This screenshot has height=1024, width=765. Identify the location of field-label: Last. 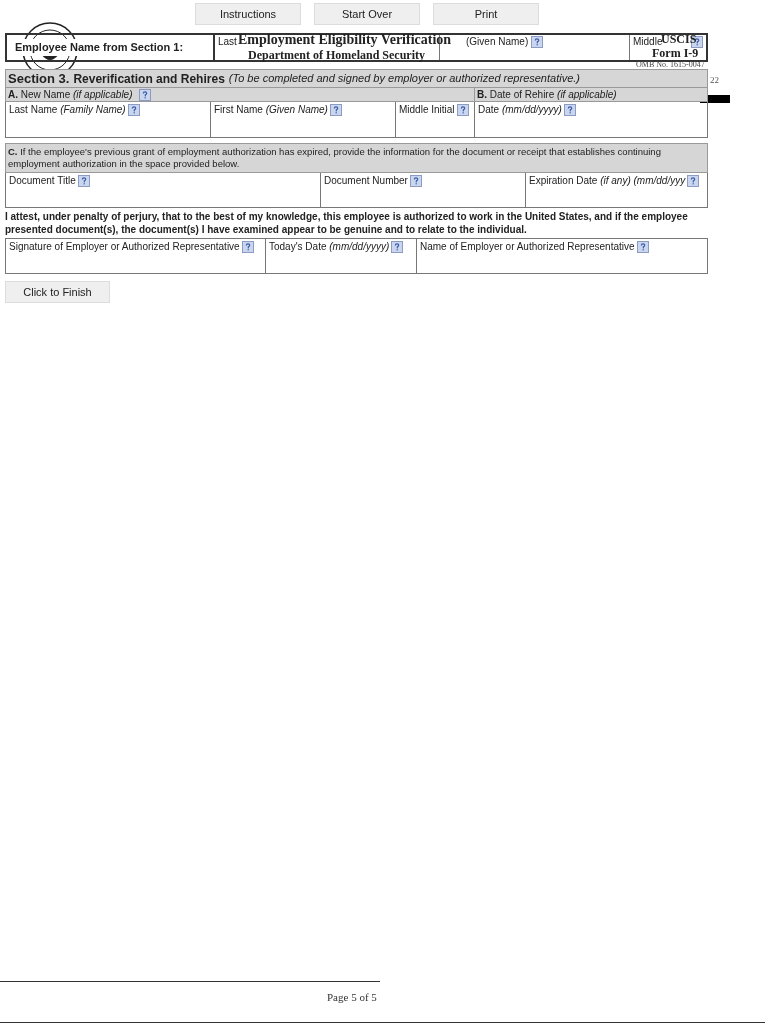
(227, 42).